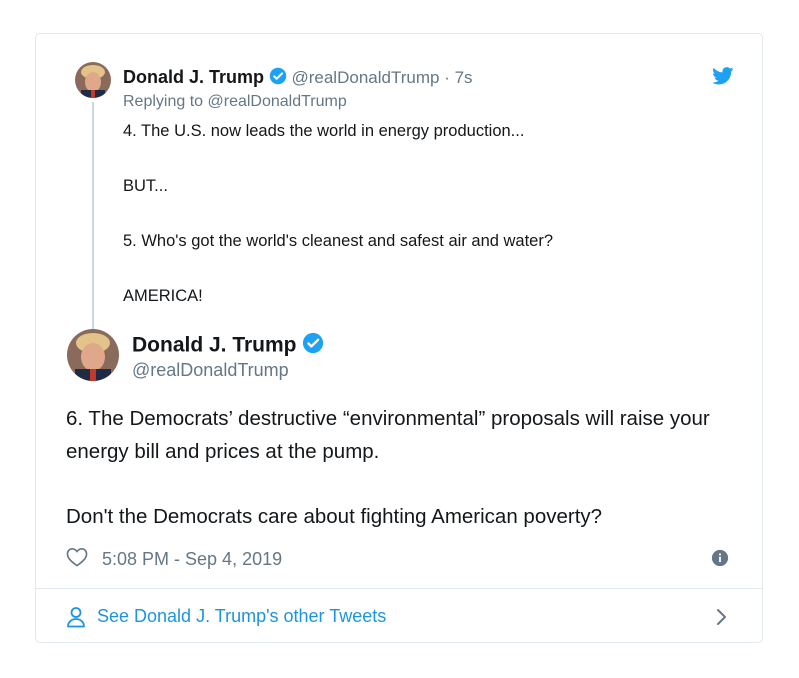 This screenshot has width=799, height=678. Describe the element at coordinates (193, 77) in the screenshot. I see `parent-display-name: Donald J. Trump` at that location.